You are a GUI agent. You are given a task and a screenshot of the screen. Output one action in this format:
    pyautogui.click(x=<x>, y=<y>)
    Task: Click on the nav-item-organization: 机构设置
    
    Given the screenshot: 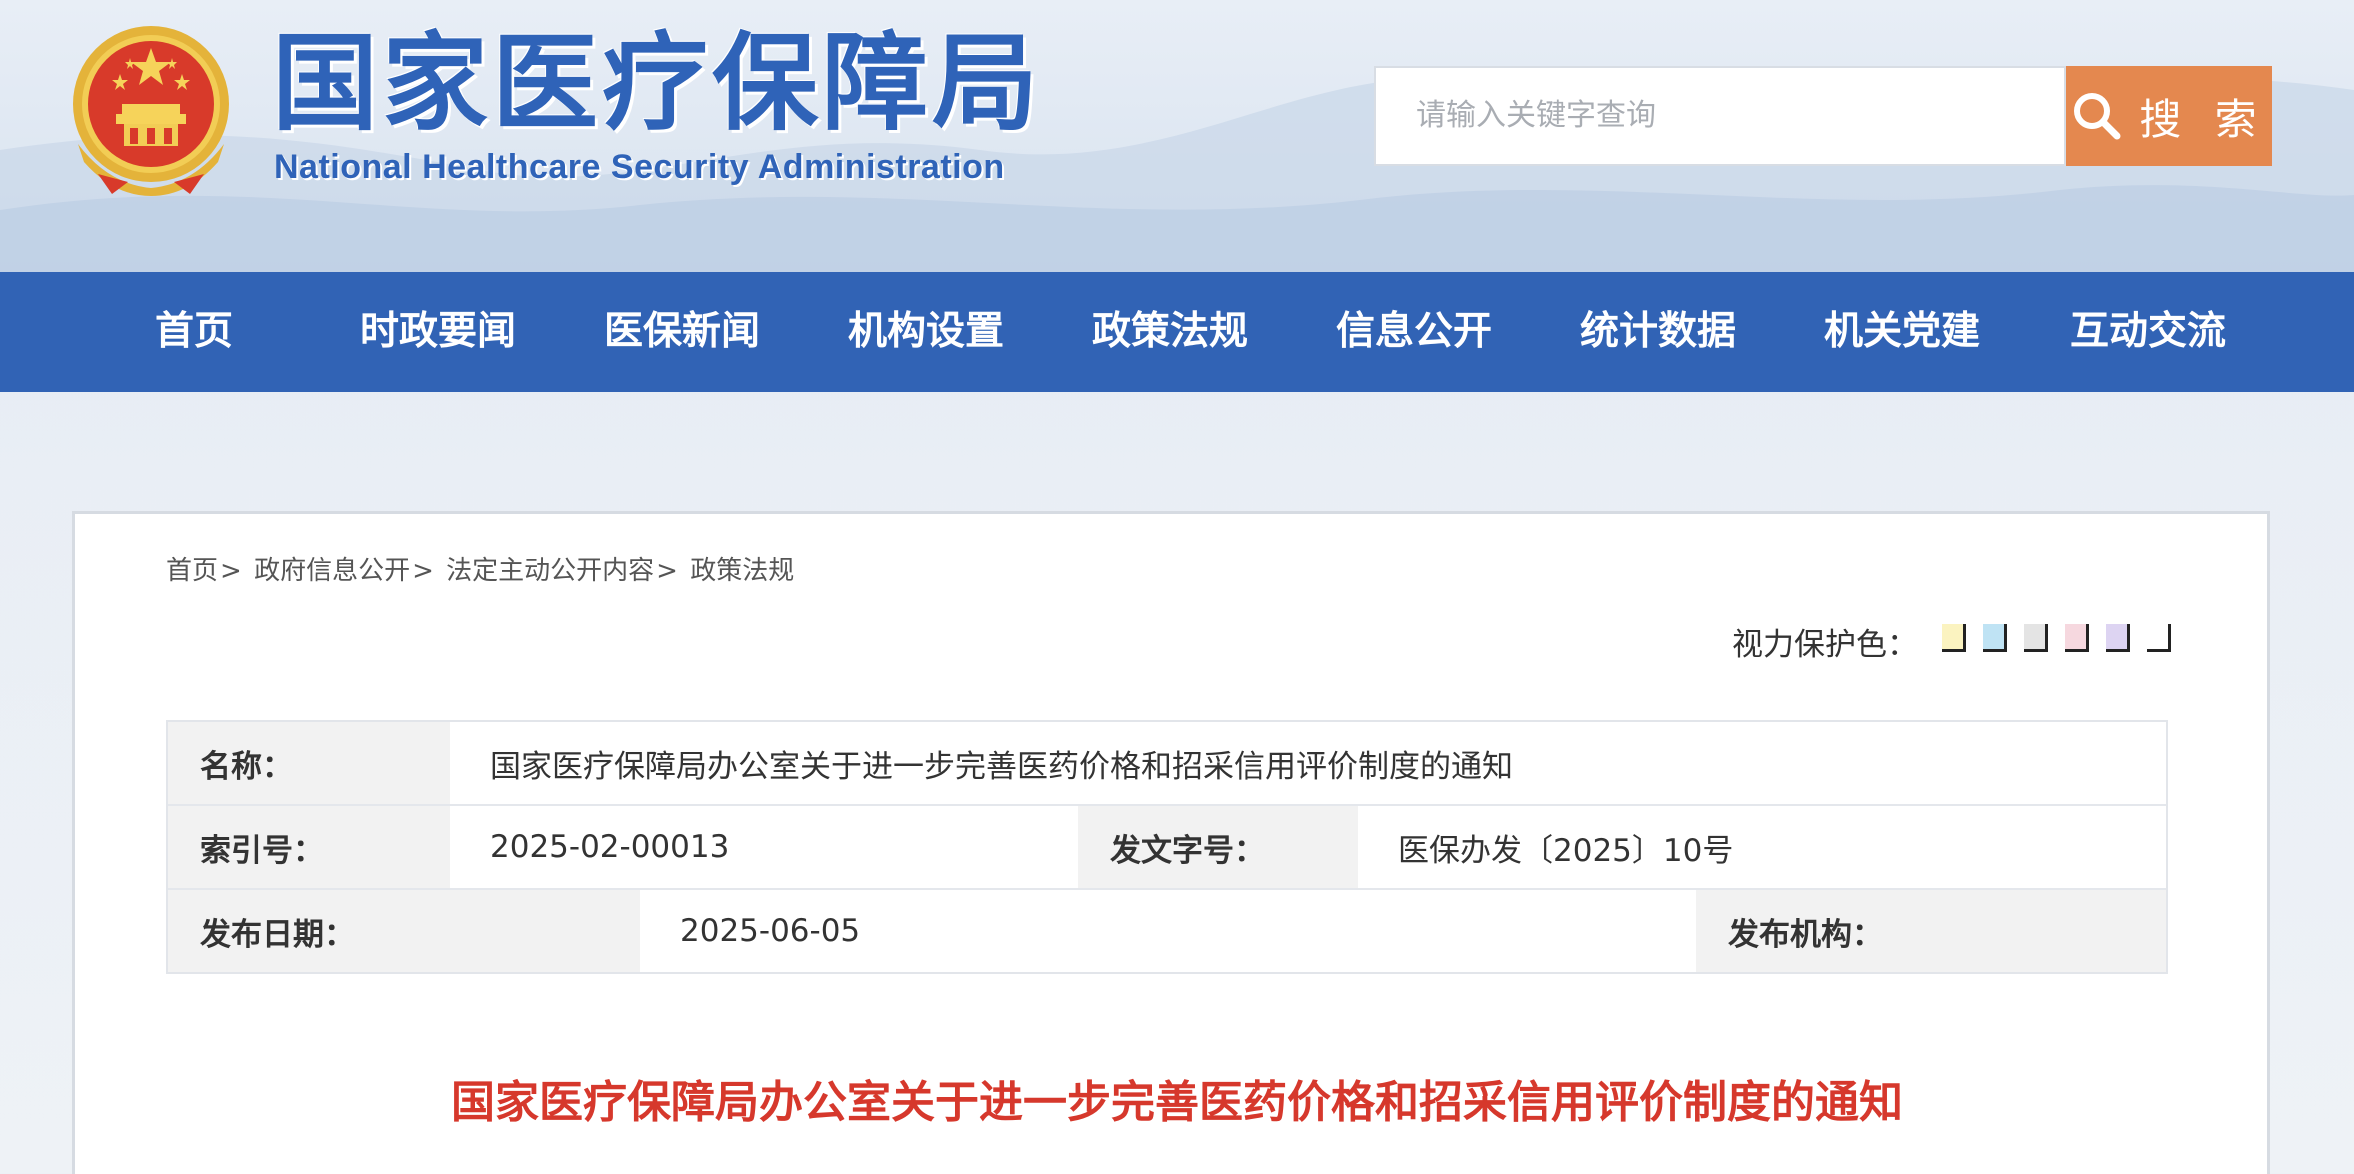 What is the action you would take?
    pyautogui.click(x=926, y=332)
    